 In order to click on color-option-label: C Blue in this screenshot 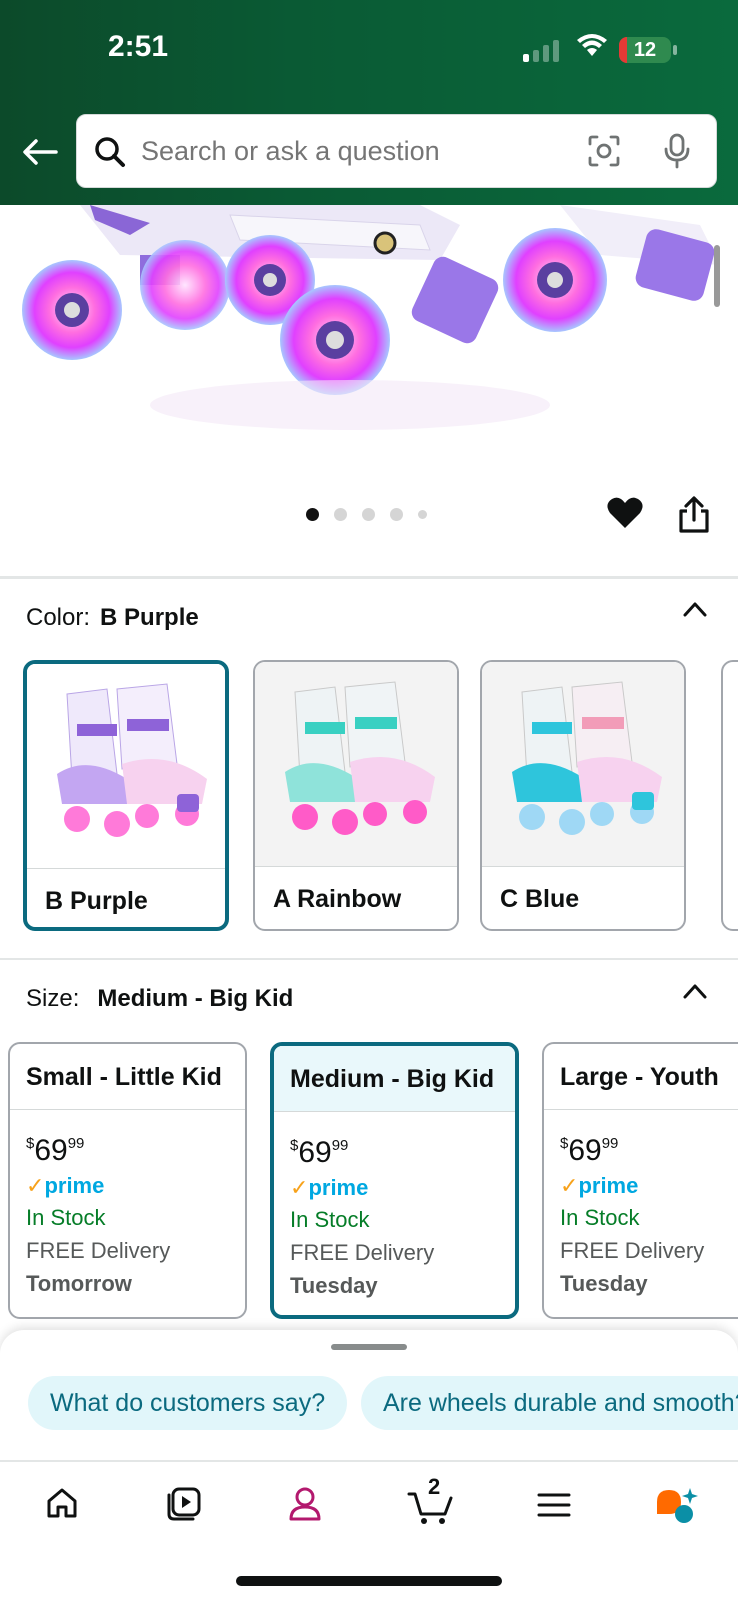, I will do `click(540, 899)`.